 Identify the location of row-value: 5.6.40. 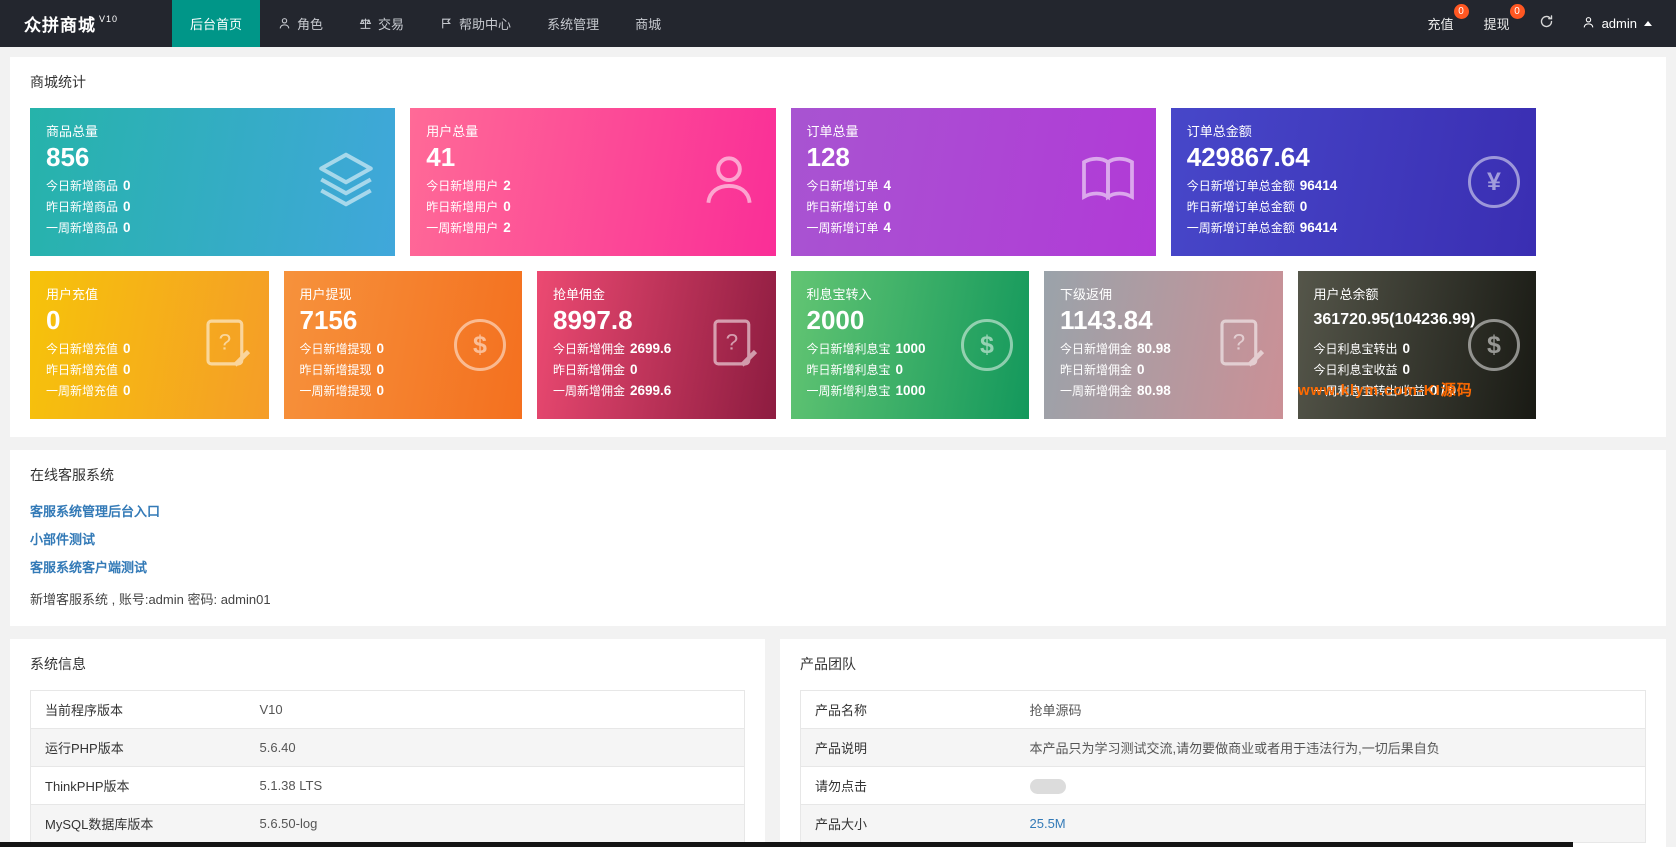
(277, 747).